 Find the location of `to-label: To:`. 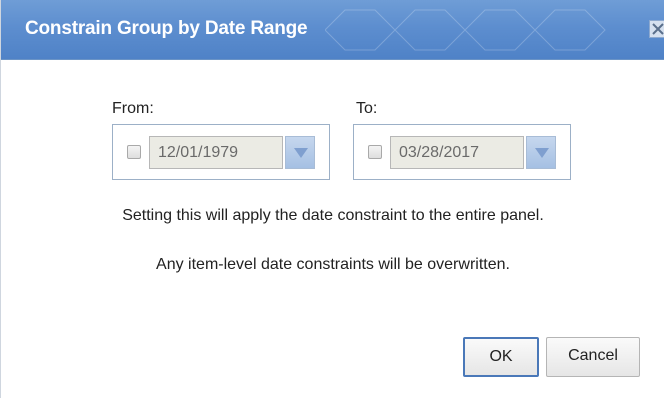

to-label: To: is located at coordinates (367, 108).